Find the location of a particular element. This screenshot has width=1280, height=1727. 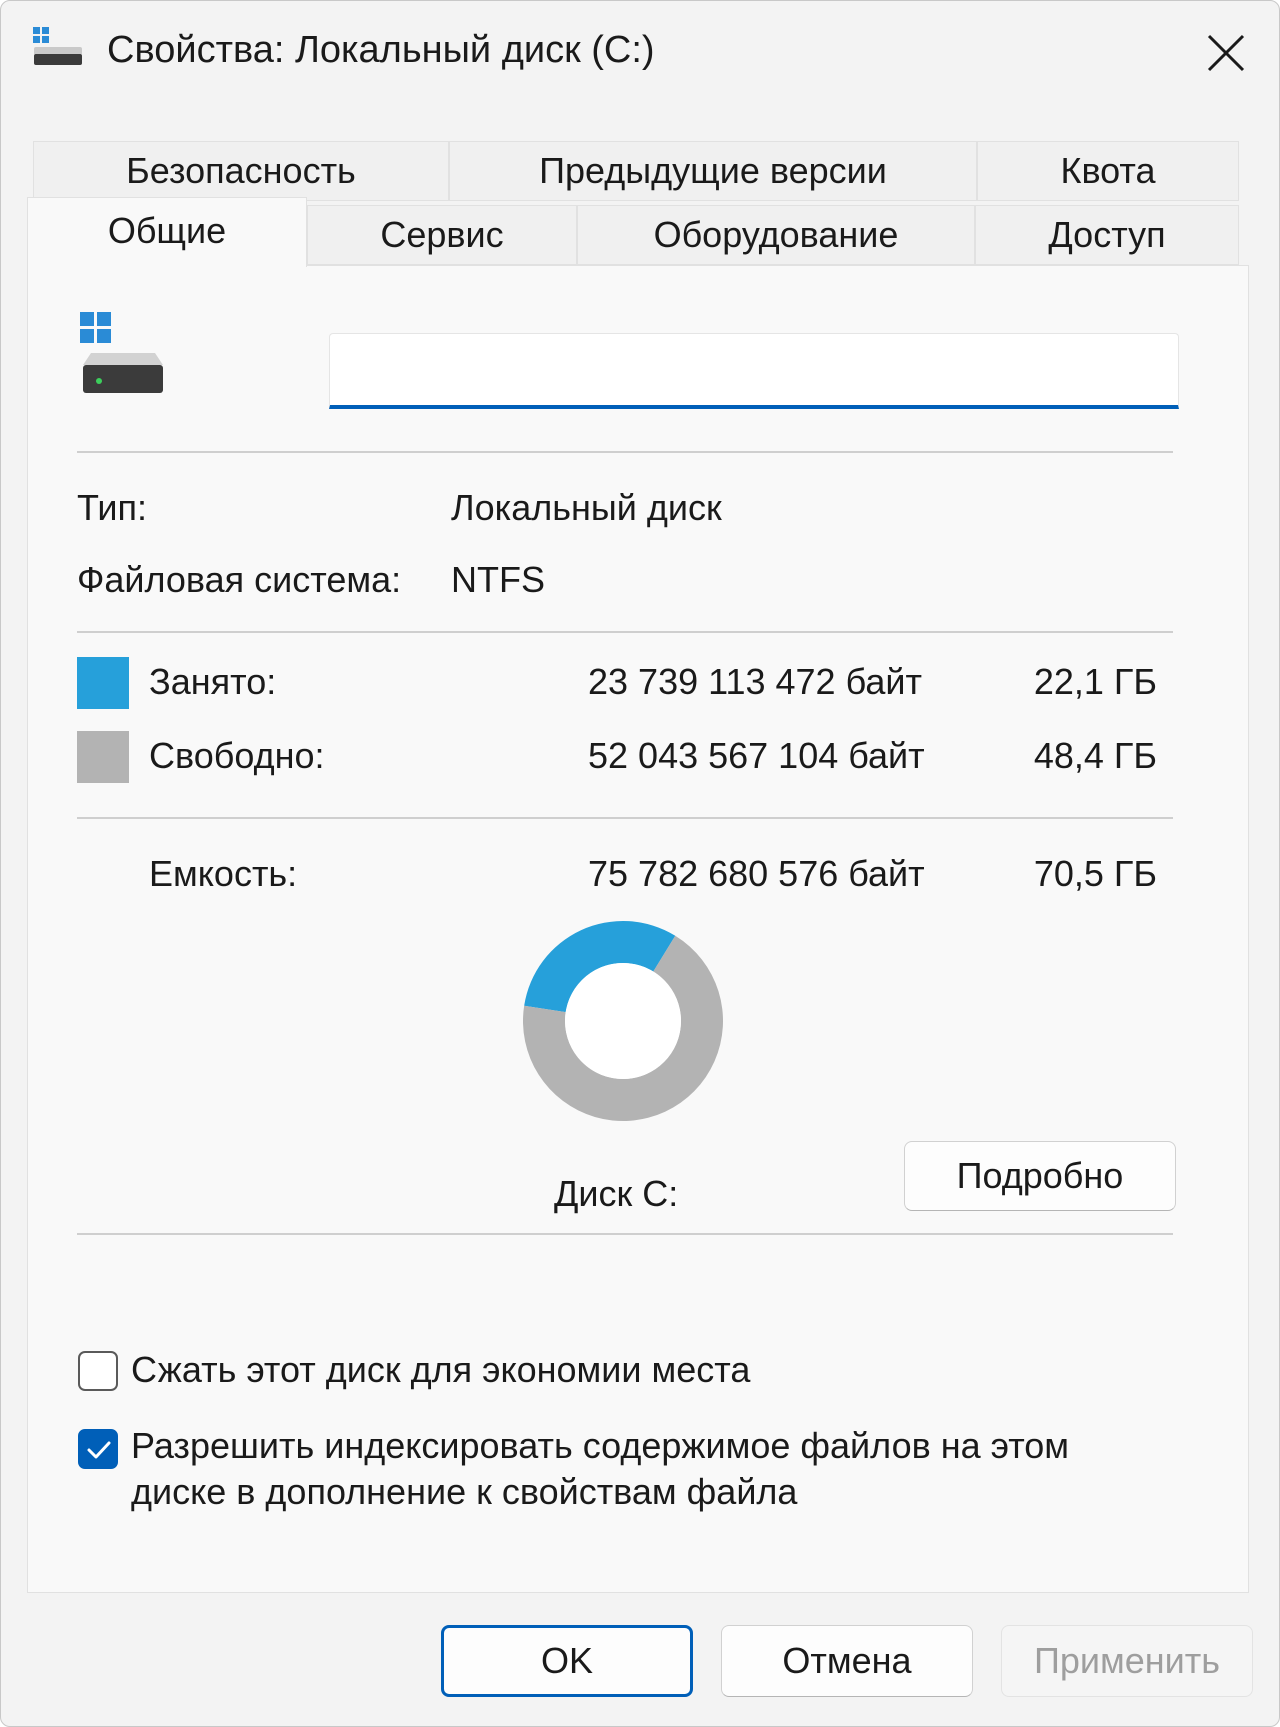

free-space-label: Свободно: is located at coordinates (237, 755).